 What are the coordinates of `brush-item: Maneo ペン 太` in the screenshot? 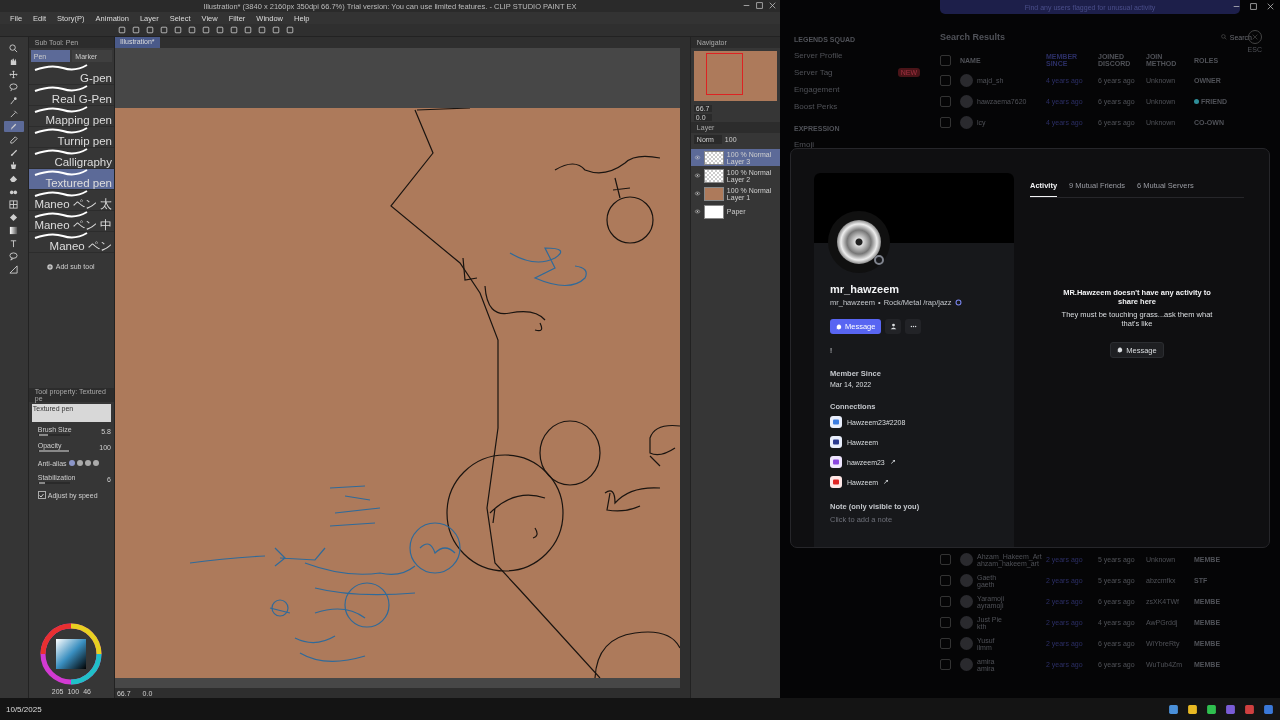 It's located at (71, 200).